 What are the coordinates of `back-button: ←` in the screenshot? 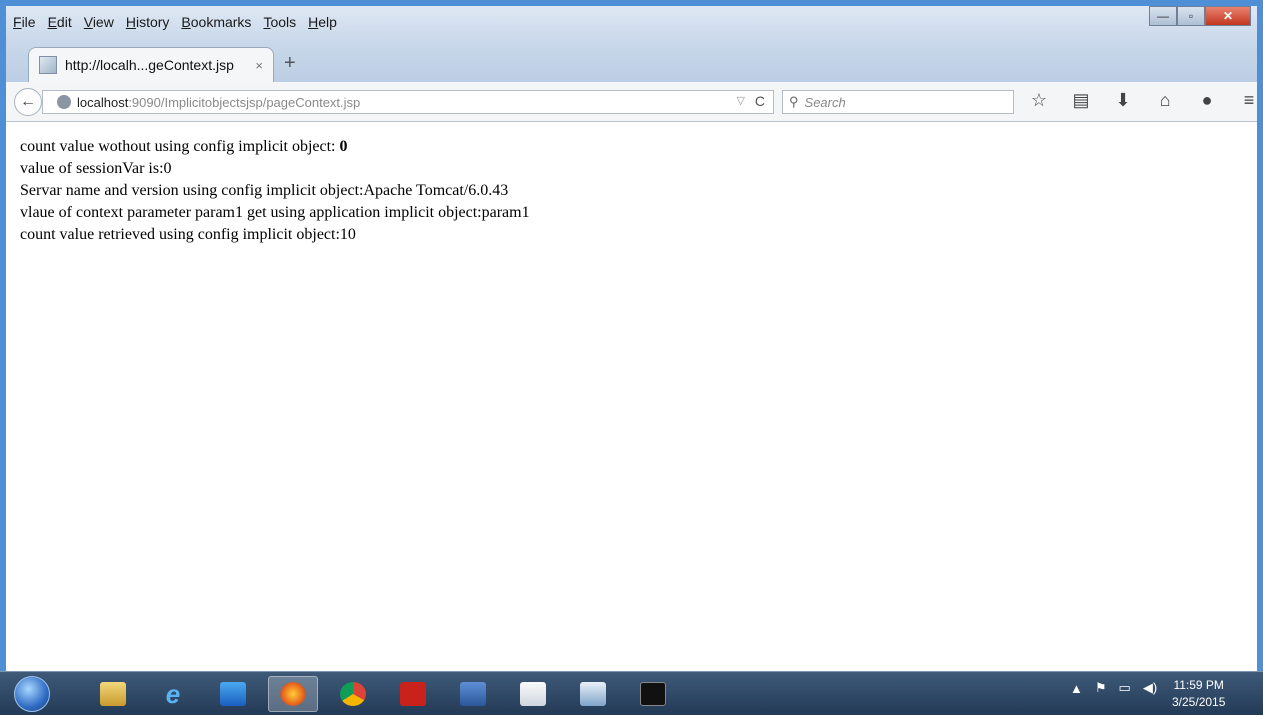 It's located at (28, 102).